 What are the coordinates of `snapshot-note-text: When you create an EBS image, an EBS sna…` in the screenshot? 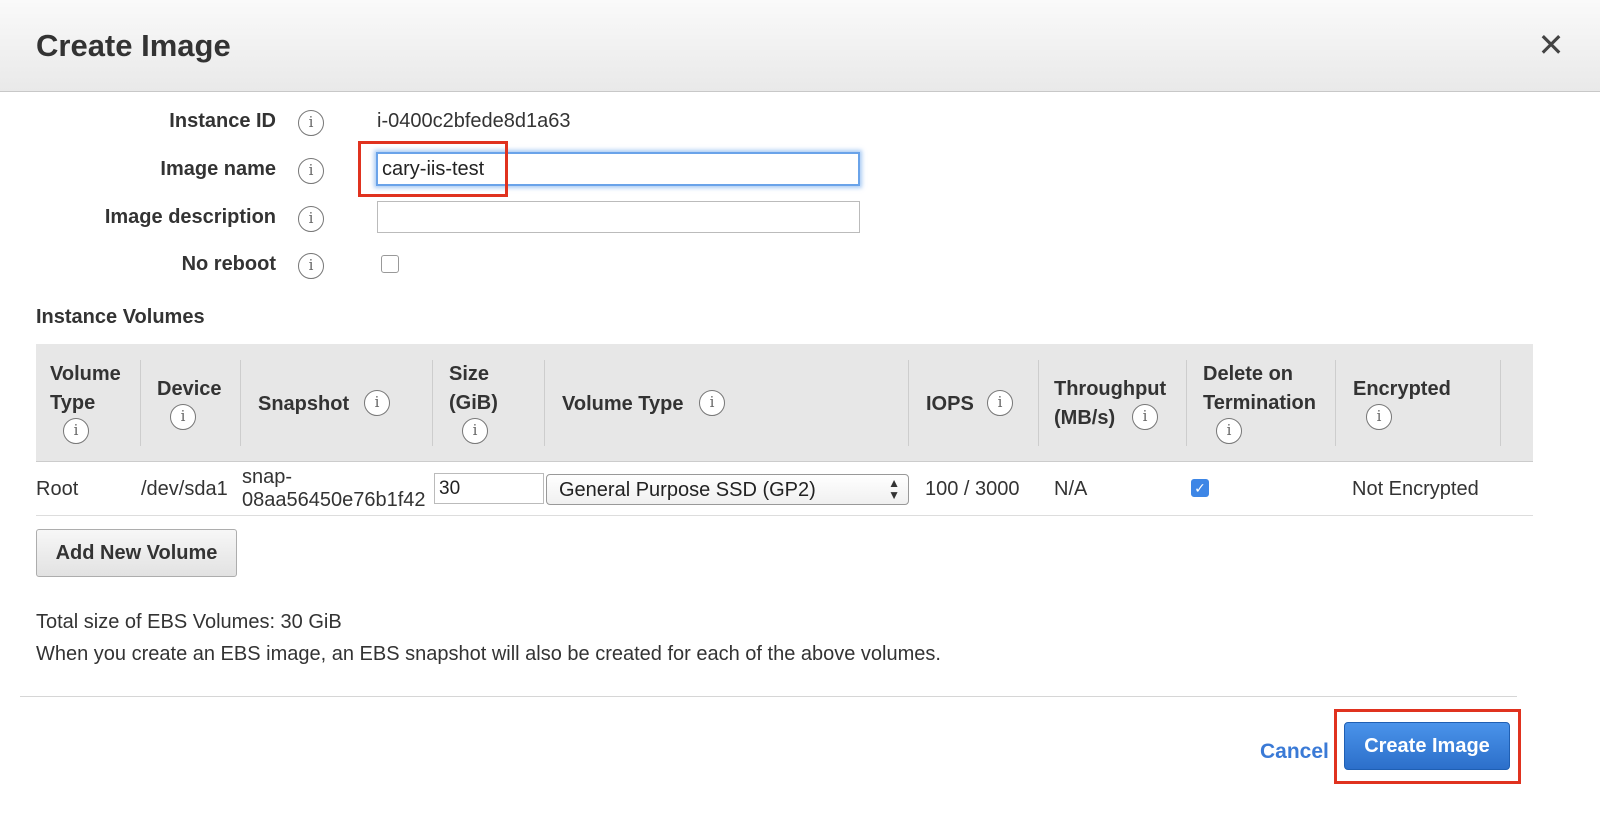 It's located at (488, 654).